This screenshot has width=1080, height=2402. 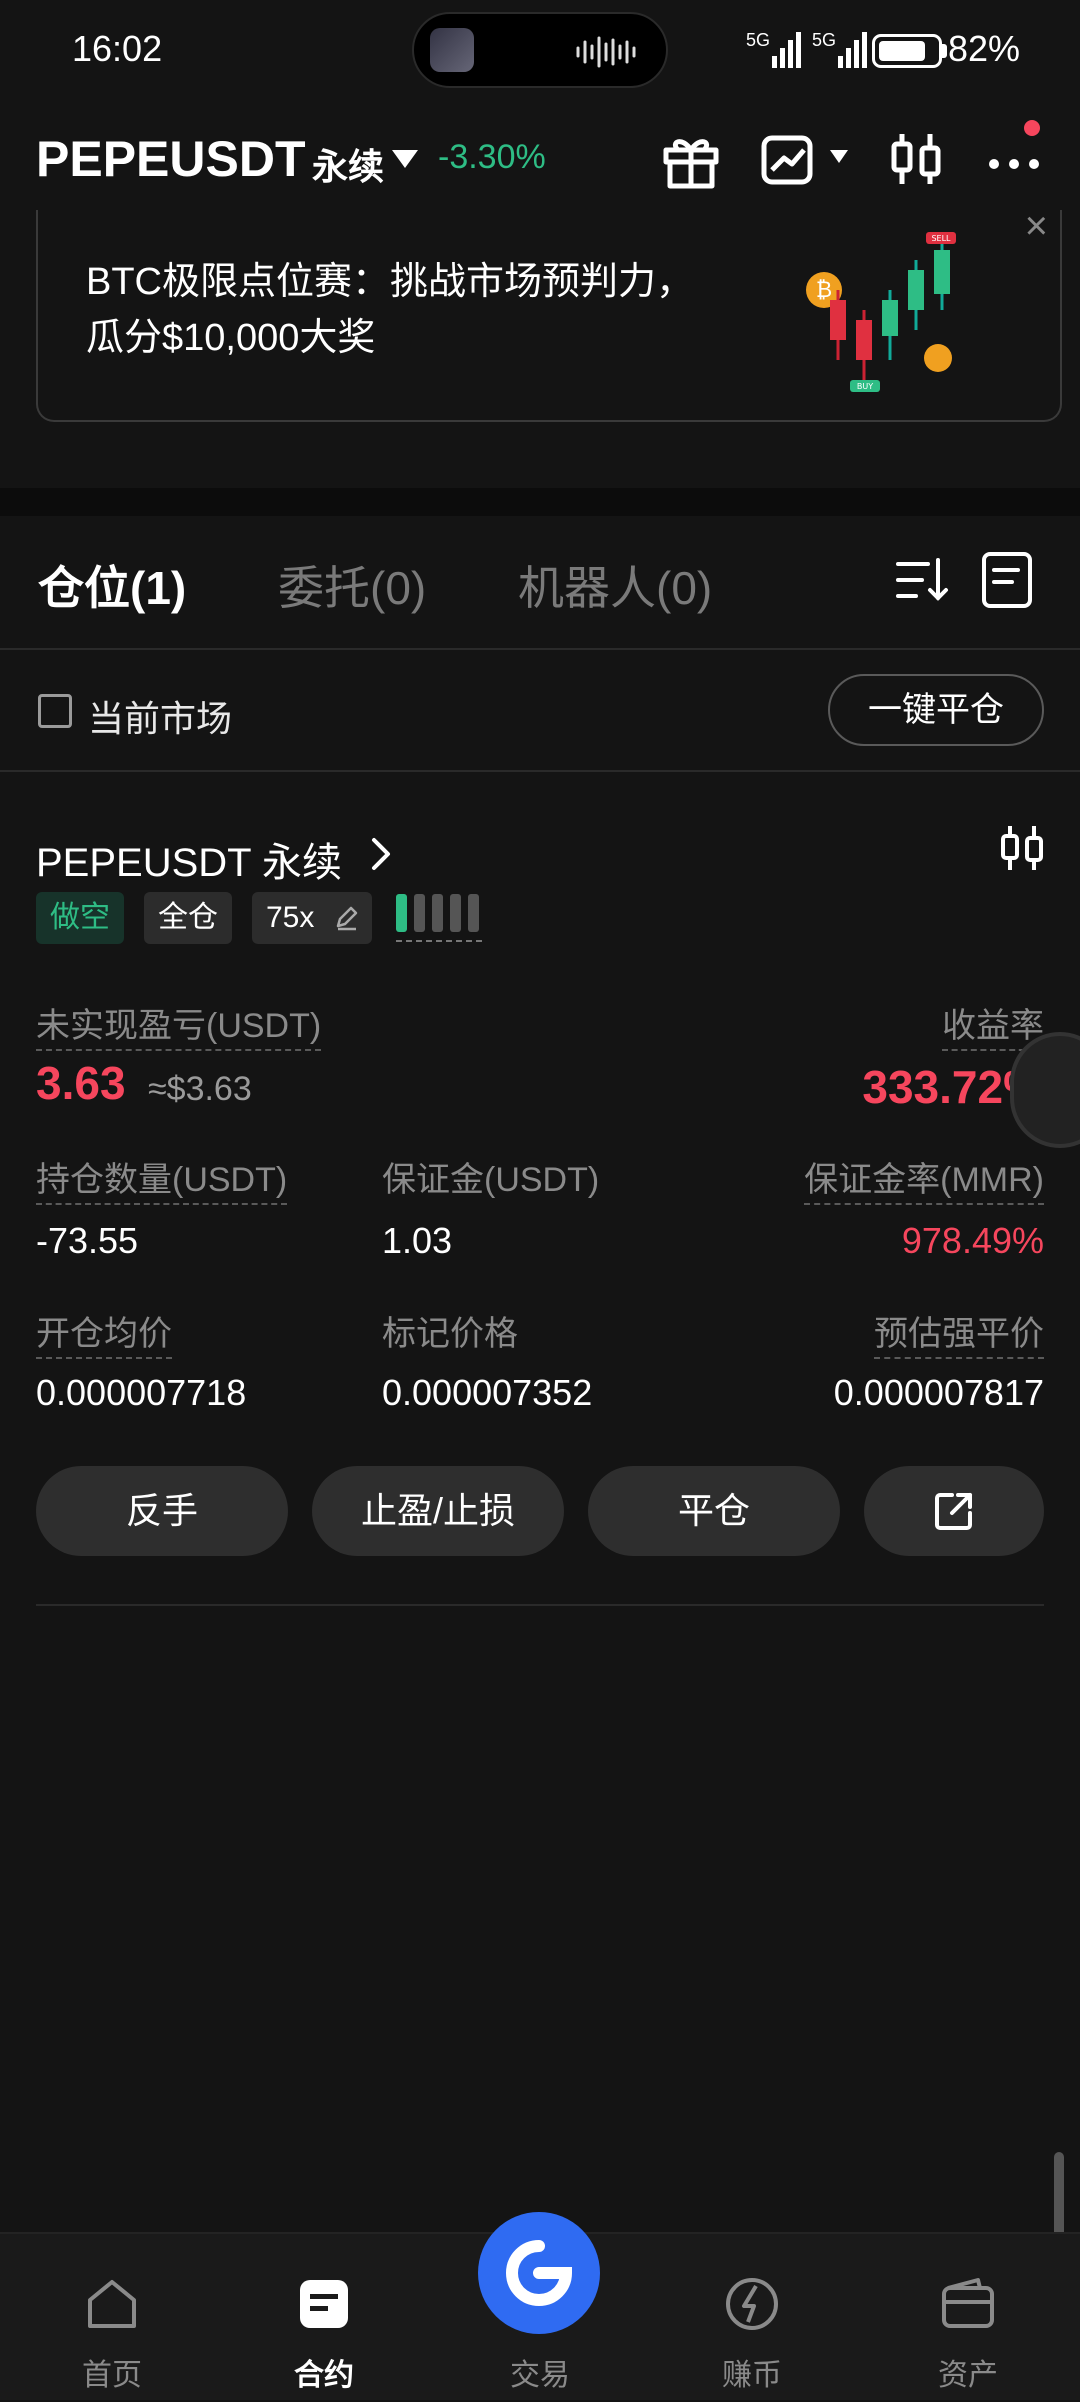 What do you see at coordinates (352, 585) in the screenshot?
I see `tab-orders: 委托(0)` at bounding box center [352, 585].